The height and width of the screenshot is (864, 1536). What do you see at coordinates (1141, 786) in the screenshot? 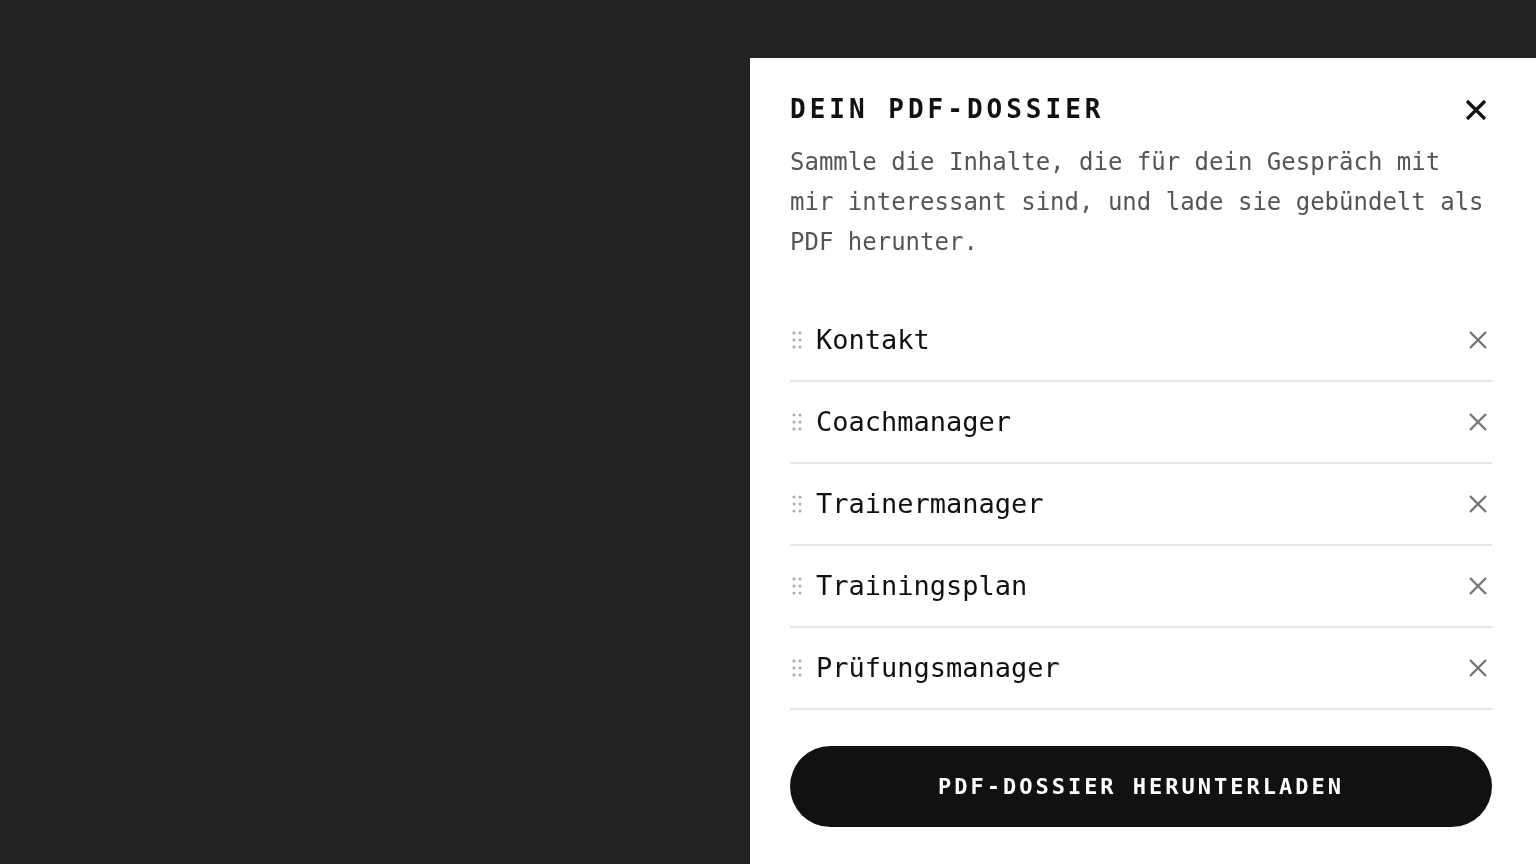
I see `download-button: PDF-DOSSIER HERUNTERLADEN` at bounding box center [1141, 786].